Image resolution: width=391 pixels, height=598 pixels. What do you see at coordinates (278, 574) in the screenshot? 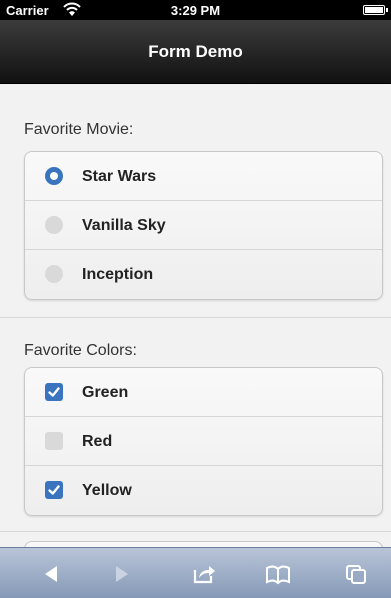
I see `bookmarks-icon` at bounding box center [278, 574].